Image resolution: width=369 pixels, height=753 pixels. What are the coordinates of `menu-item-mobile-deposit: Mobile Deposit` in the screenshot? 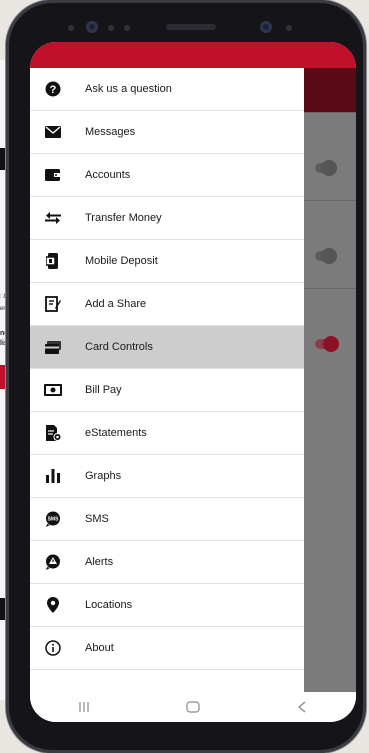 It's located at (167, 261).